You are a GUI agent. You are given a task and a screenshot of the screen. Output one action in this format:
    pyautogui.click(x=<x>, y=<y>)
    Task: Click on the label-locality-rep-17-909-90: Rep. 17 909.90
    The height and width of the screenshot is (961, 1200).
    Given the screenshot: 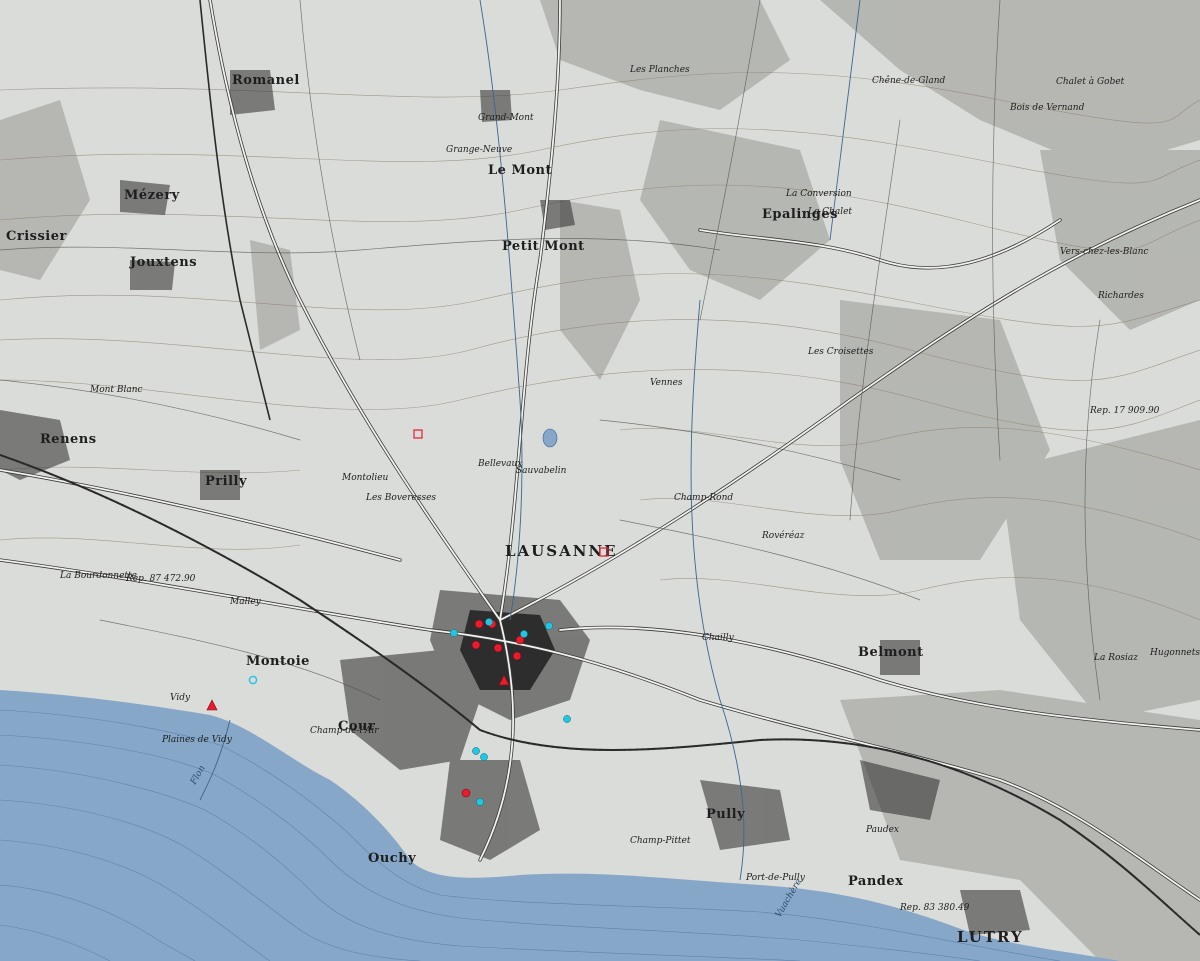 What is the action you would take?
    pyautogui.click(x=1124, y=411)
    